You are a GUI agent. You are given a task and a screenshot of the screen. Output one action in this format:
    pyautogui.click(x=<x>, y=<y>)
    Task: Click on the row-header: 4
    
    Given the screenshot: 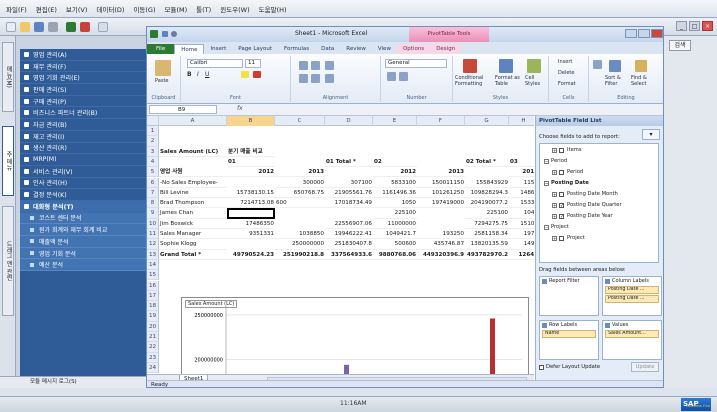 What is the action you would take?
    pyautogui.click(x=153, y=162)
    